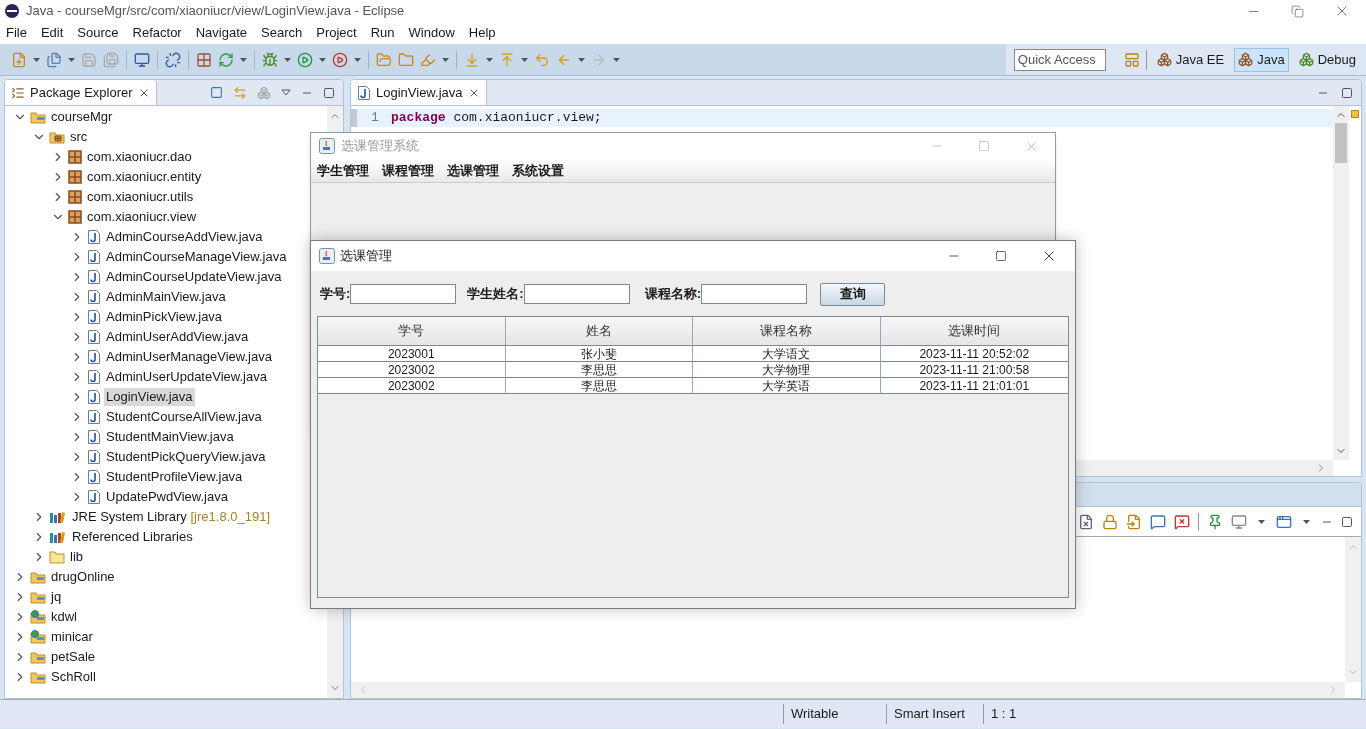 This screenshot has width=1366, height=729. What do you see at coordinates (194, 277) in the screenshot?
I see `tree-item: AdminCourseUpdateView.java` at bounding box center [194, 277].